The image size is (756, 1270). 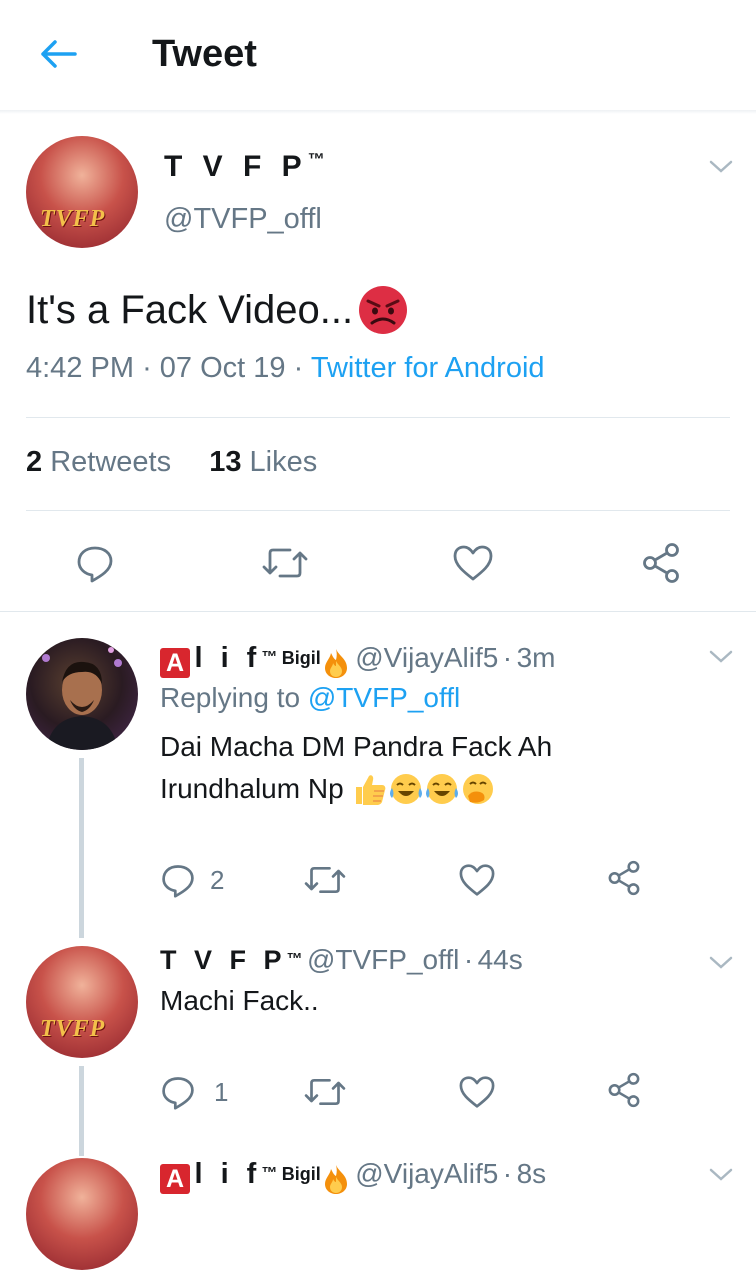 I want to click on reply-text-line: Irundhalum Np, so click(x=356, y=789).